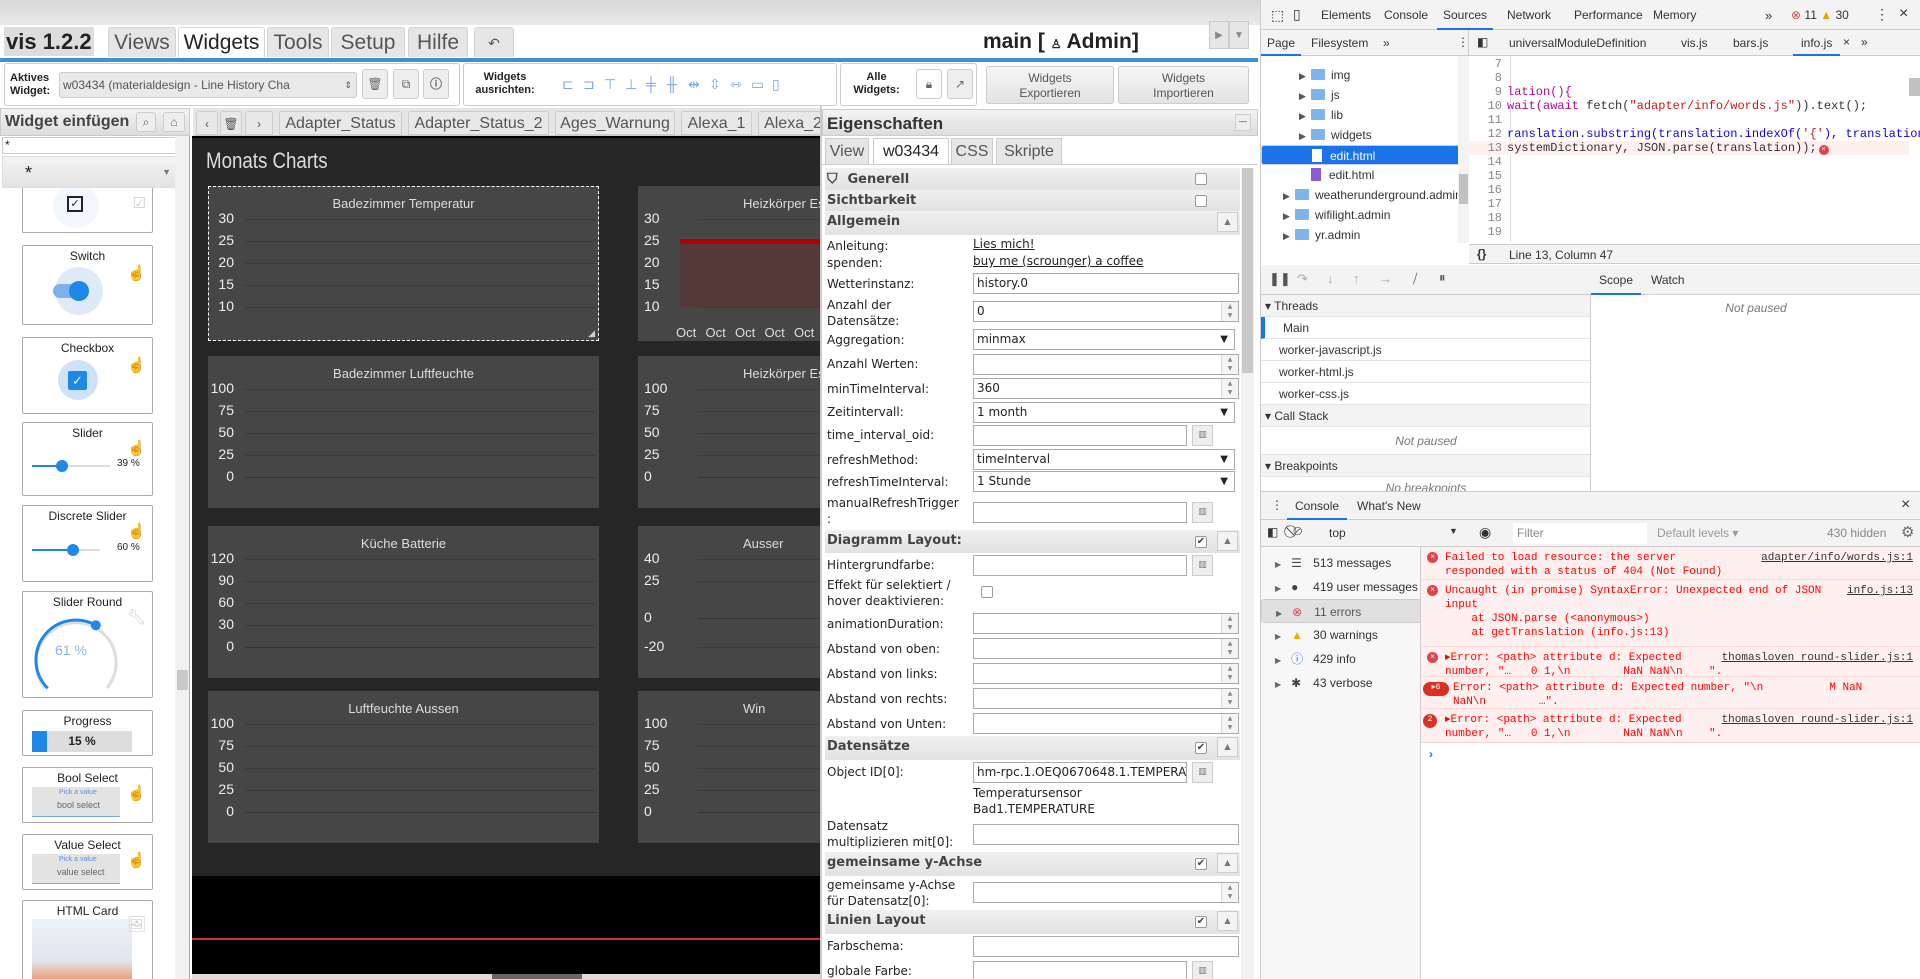  Describe the element at coordinates (403, 602) in the screenshot. I see `chart-widget: Küche Batterie 120 90 60 30 0` at that location.